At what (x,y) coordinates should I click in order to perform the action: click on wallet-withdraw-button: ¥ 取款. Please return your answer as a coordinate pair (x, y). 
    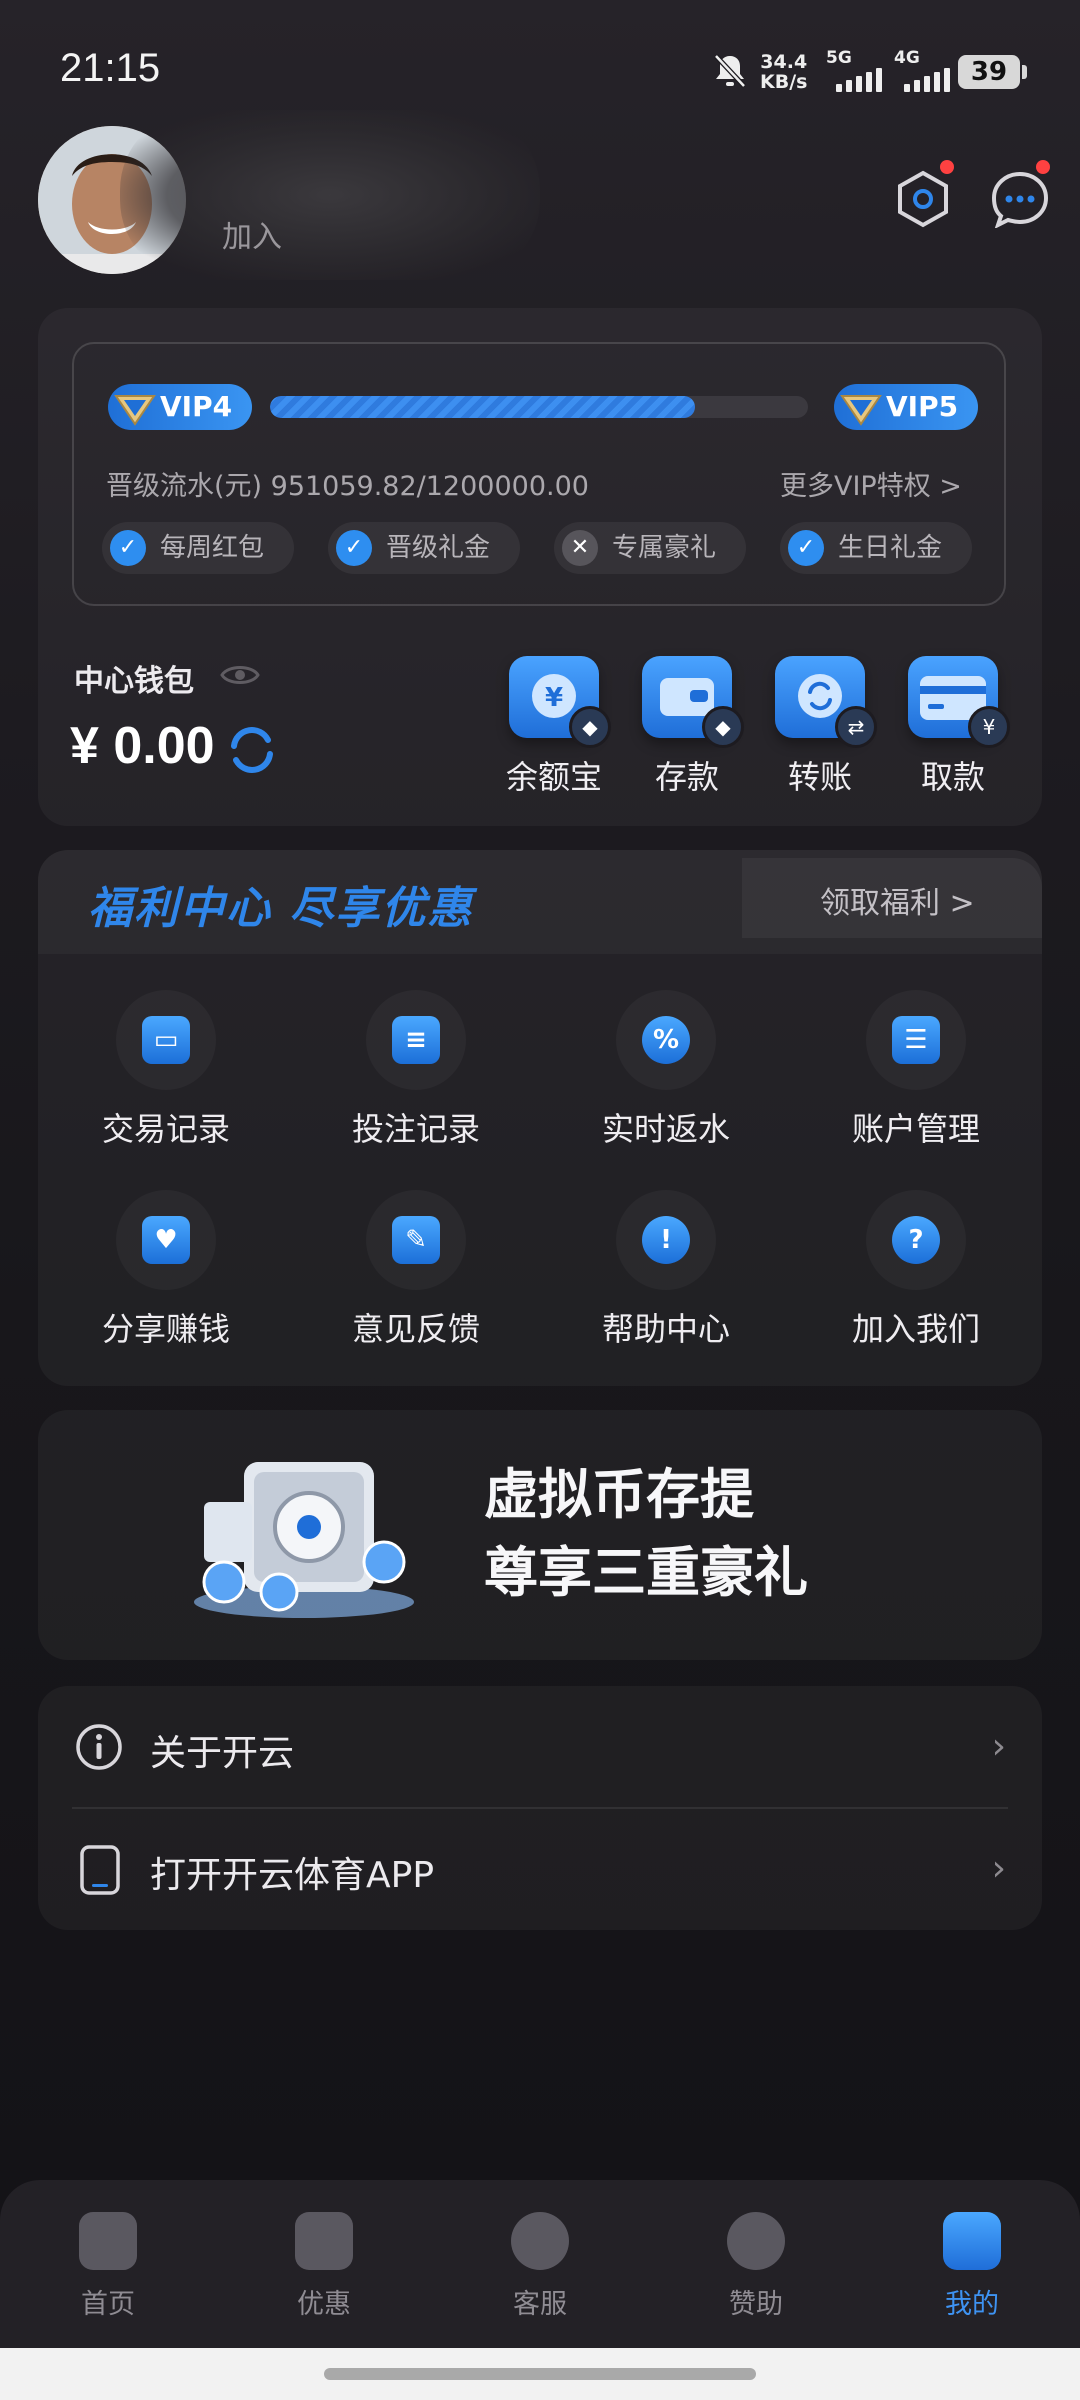
    Looking at the image, I should click on (953, 727).